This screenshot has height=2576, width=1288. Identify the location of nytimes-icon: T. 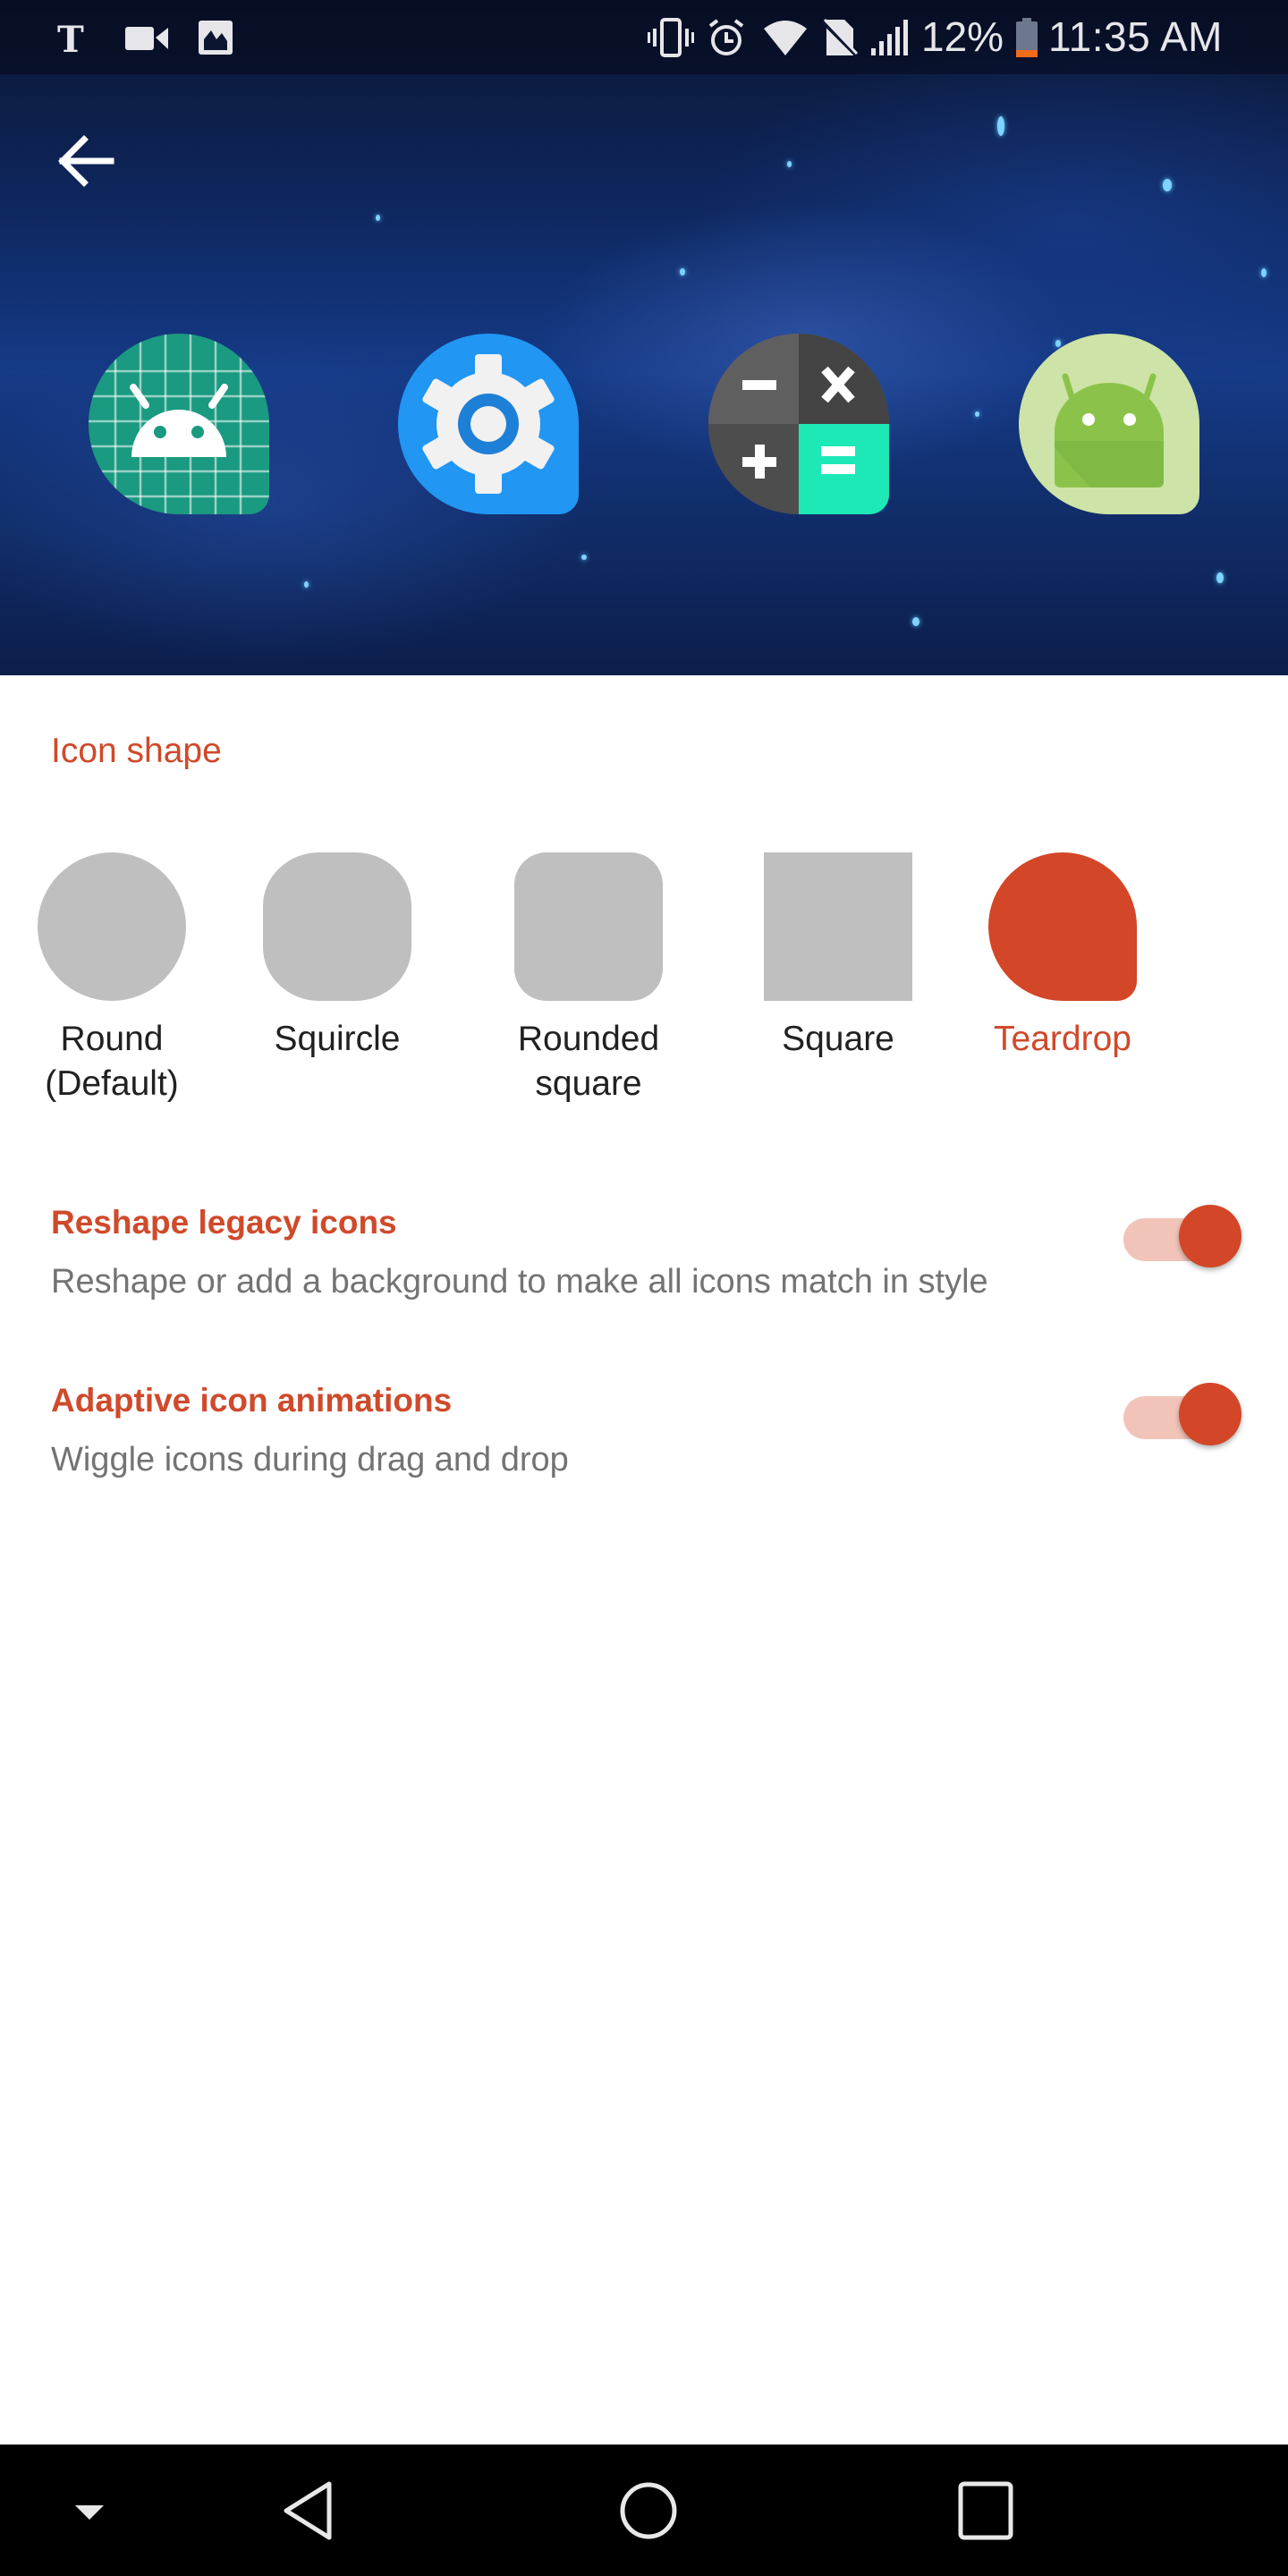
(70, 38).